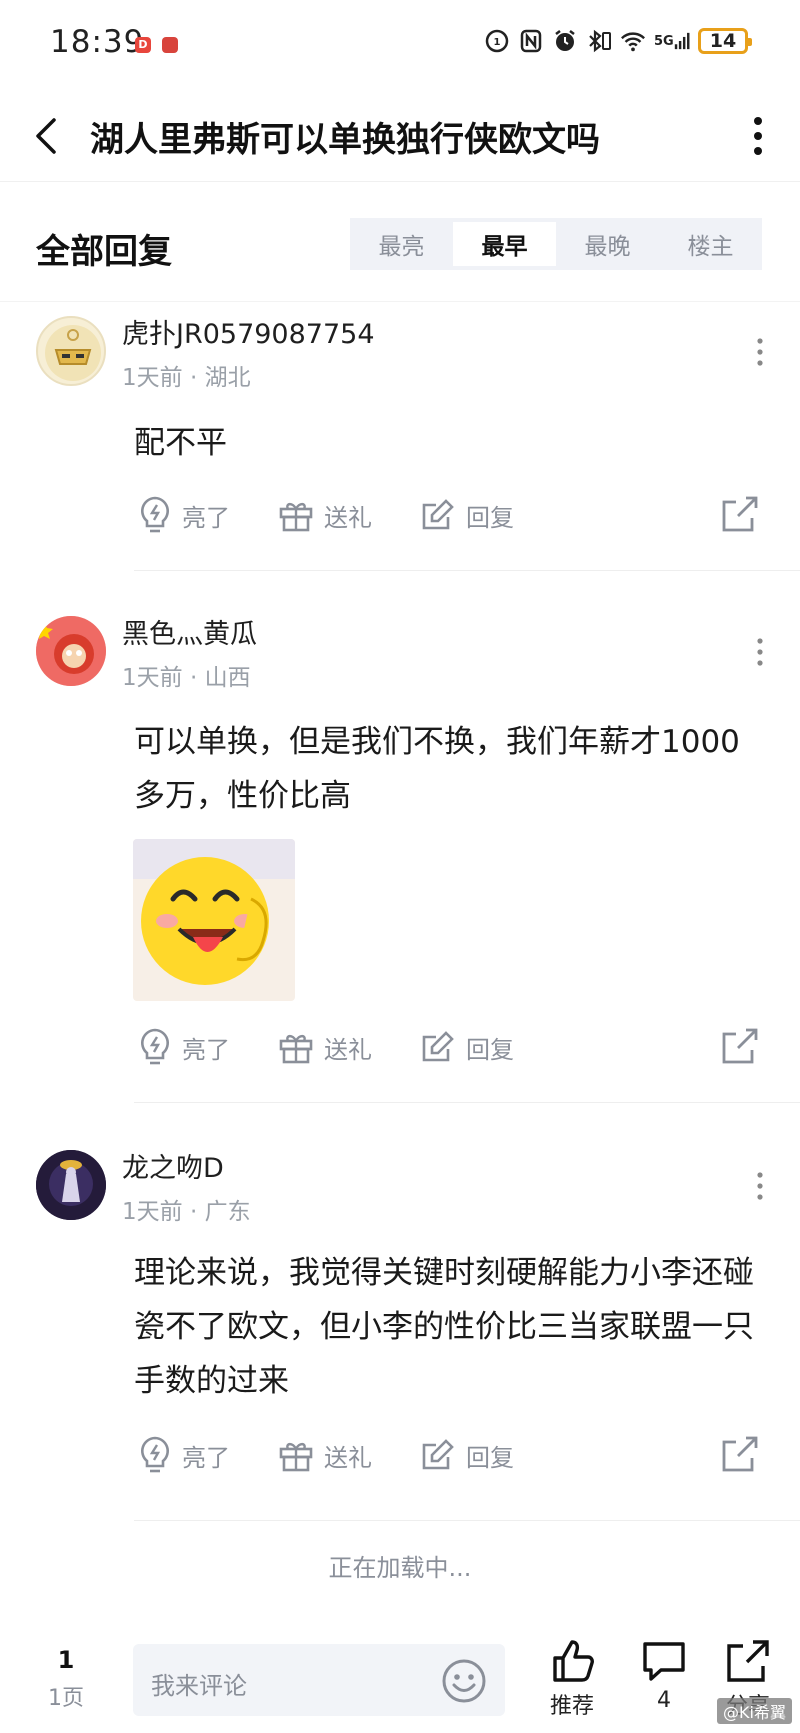 Image resolution: width=800 pixels, height=1733 pixels. Describe the element at coordinates (618, 41) in the screenshot. I see `status-icons: 1 5G 14` at that location.